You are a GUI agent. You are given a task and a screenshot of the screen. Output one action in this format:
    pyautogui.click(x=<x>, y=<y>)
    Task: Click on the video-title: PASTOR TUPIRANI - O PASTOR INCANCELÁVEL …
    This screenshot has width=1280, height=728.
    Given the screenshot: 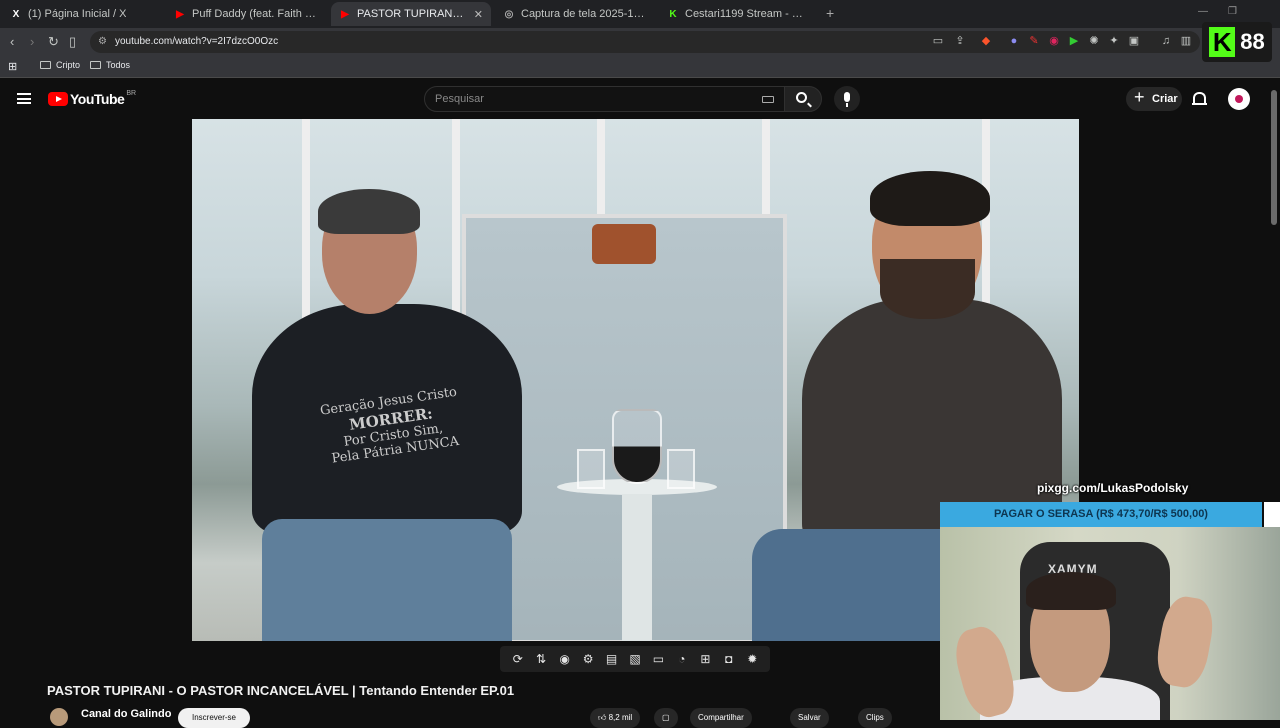 What is the action you would take?
    pyautogui.click(x=281, y=690)
    